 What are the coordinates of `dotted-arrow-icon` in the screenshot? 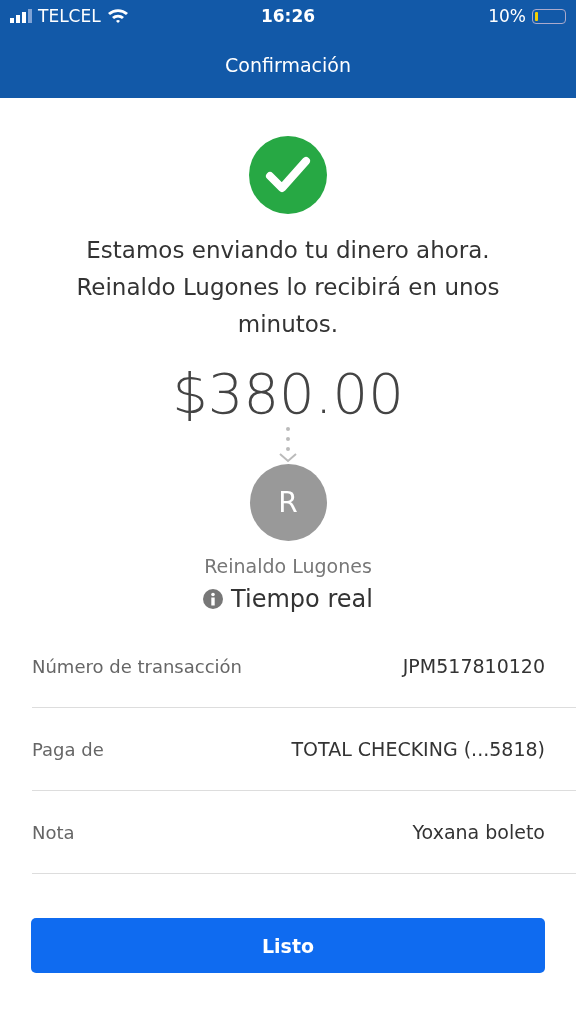 It's located at (288, 445).